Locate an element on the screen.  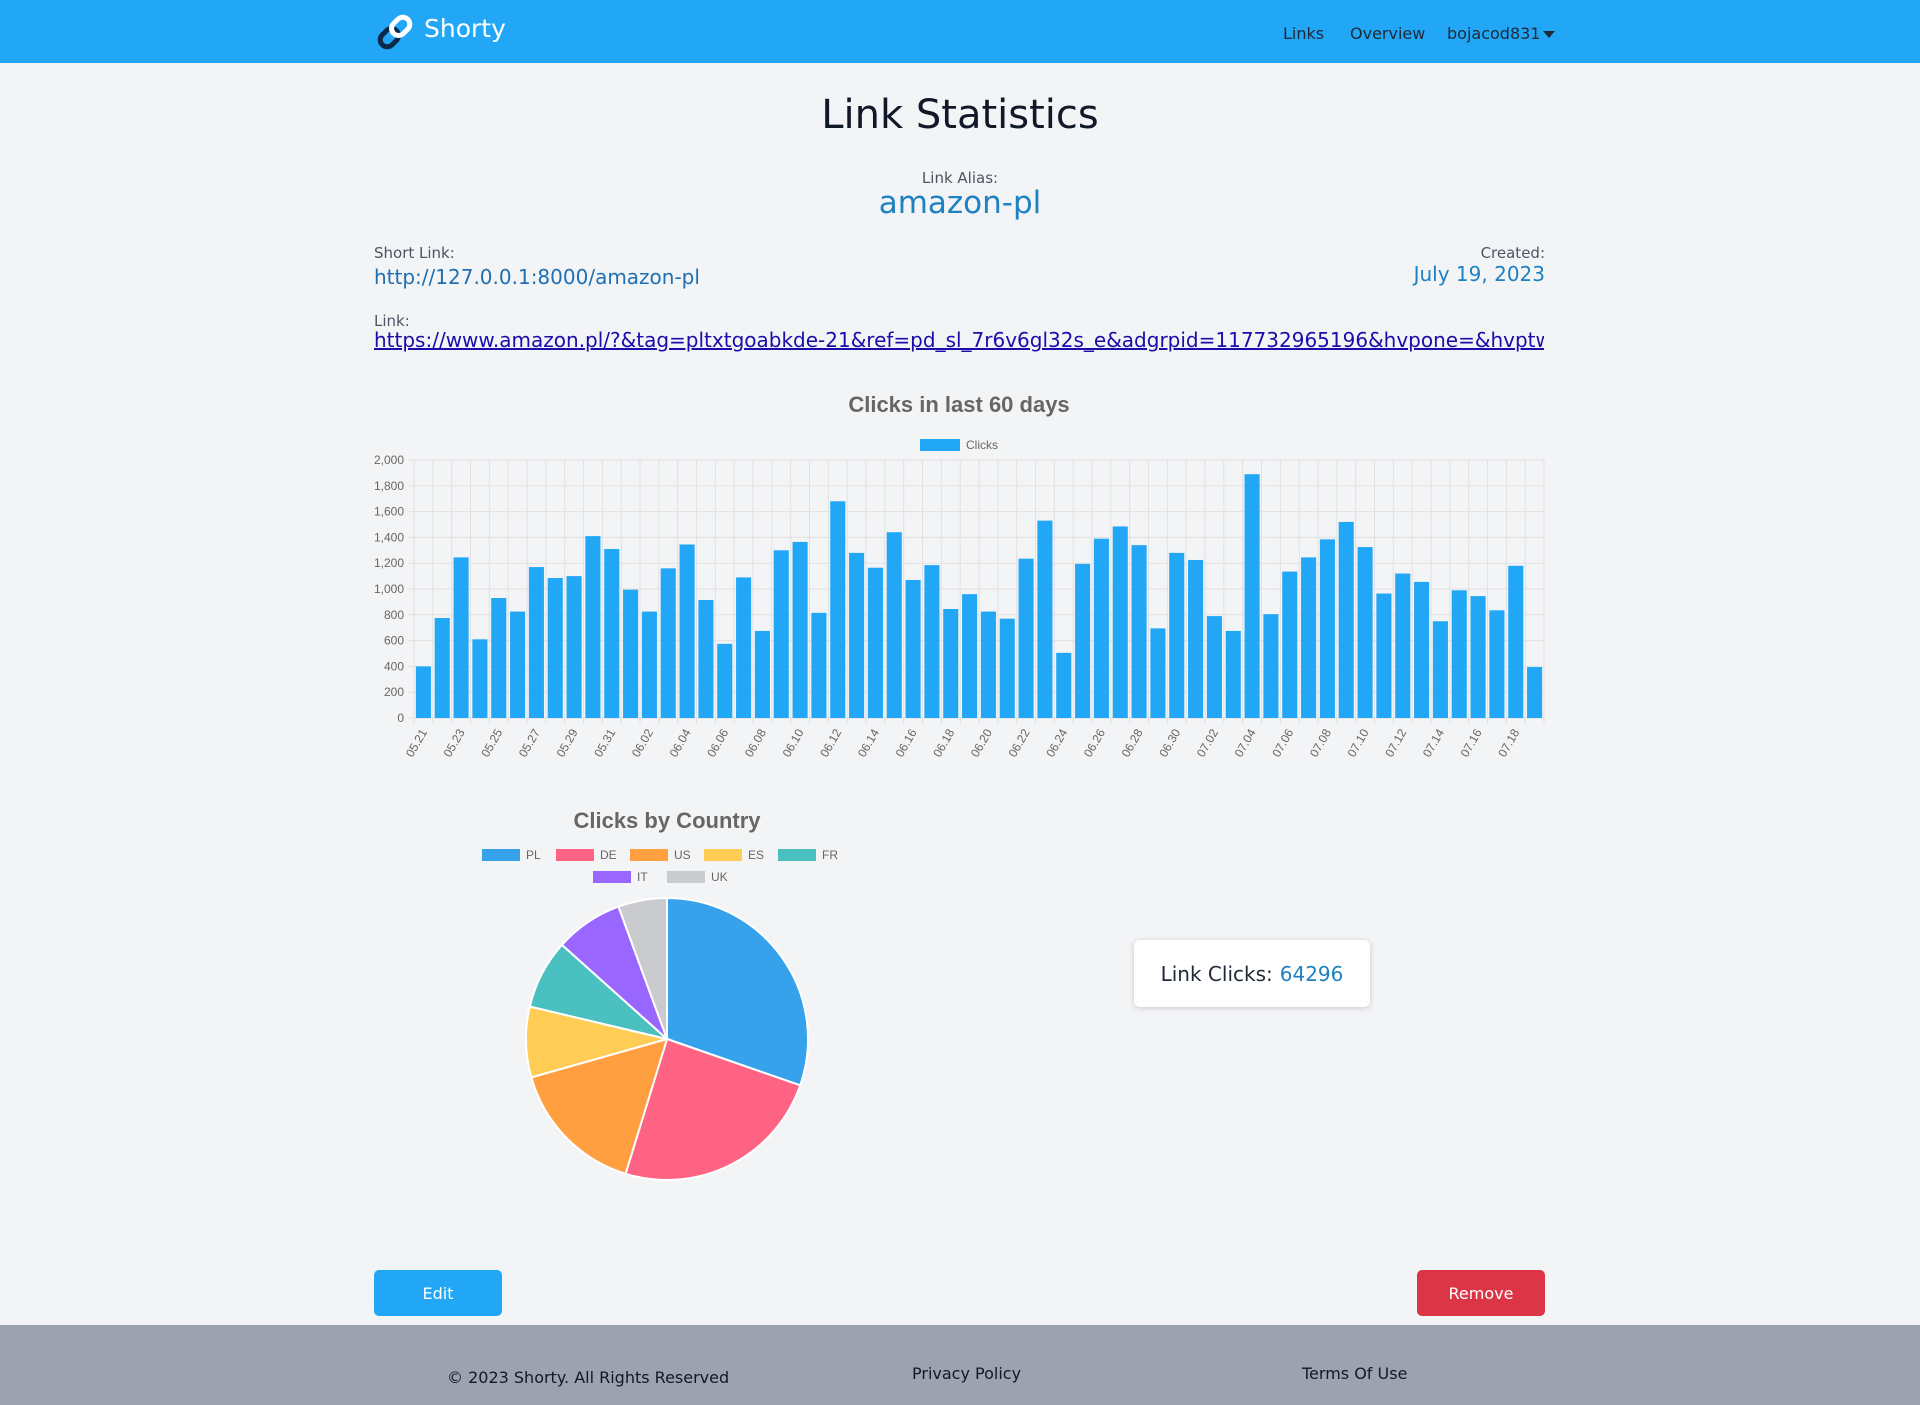
x-tick-label: 06.30 is located at coordinates (1169, 742).